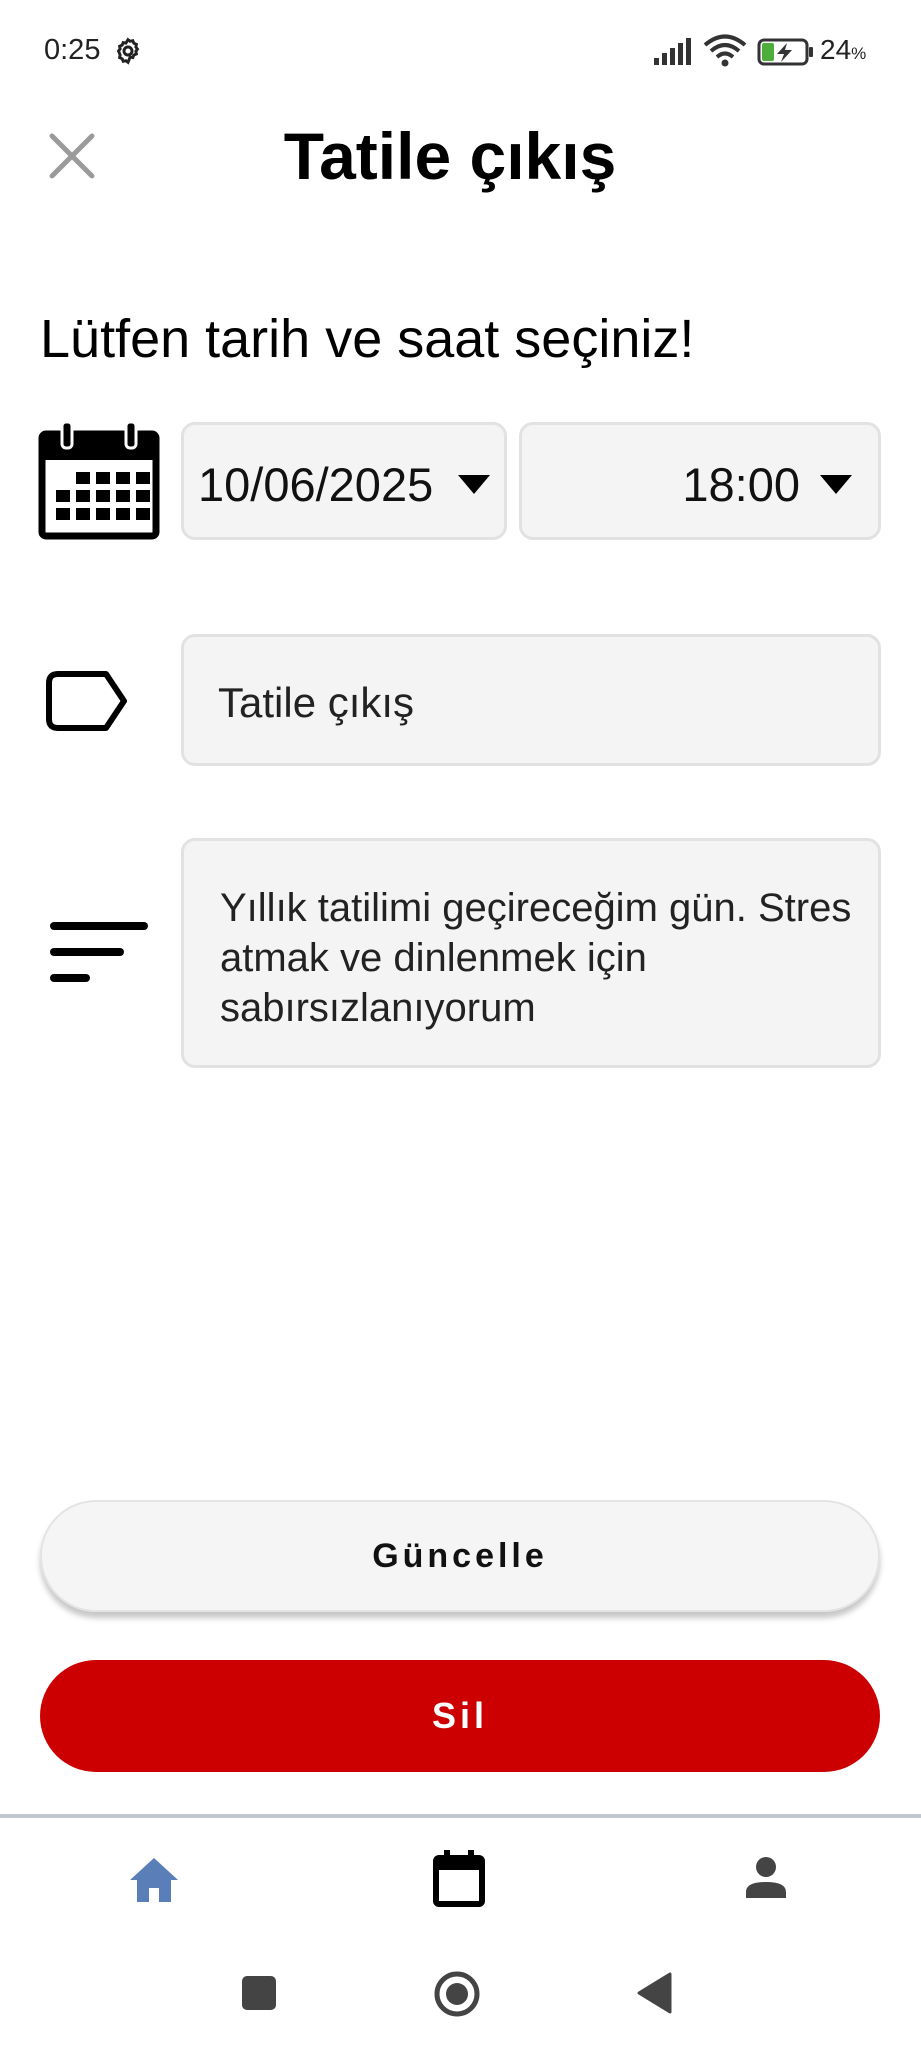 The width and height of the screenshot is (921, 2048). I want to click on battery-percent: 24%, so click(843, 49).